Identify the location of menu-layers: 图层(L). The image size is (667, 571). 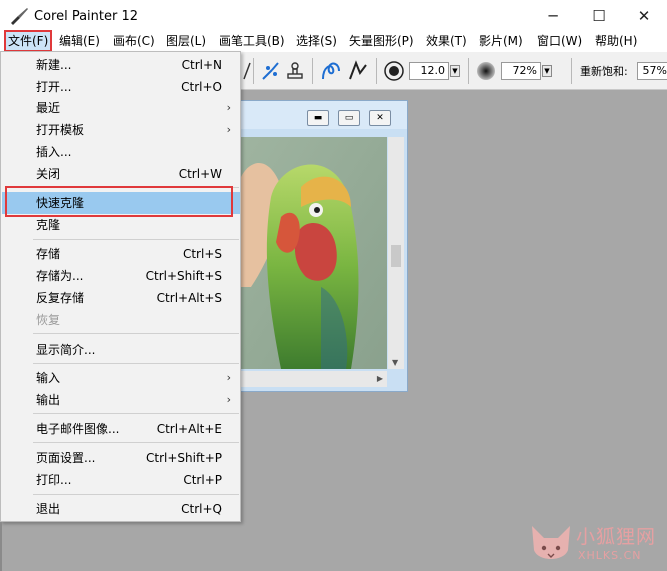
(186, 41).